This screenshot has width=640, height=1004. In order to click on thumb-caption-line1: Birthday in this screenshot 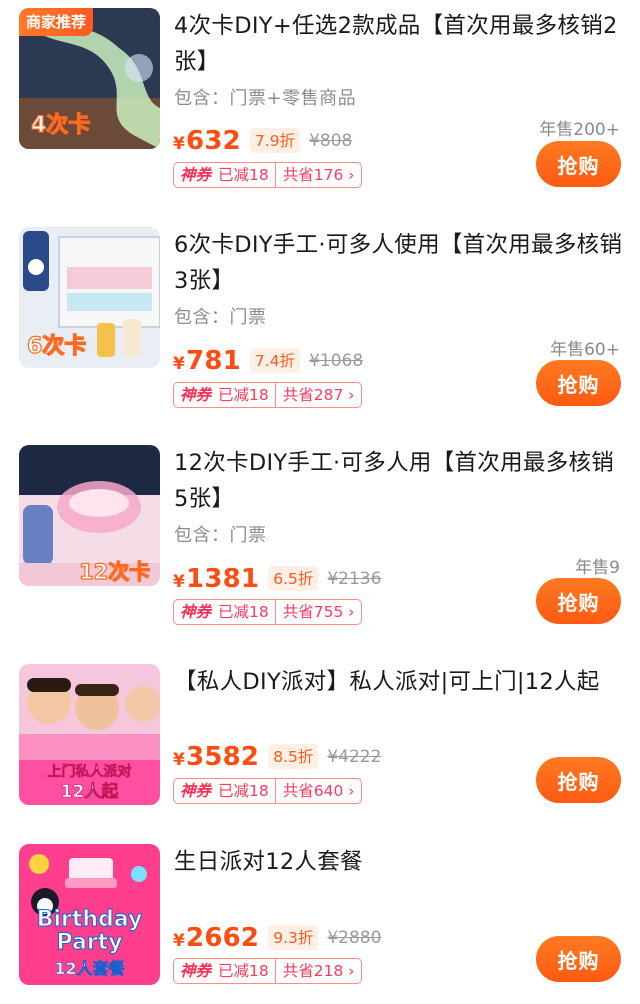, I will do `click(90, 919)`.